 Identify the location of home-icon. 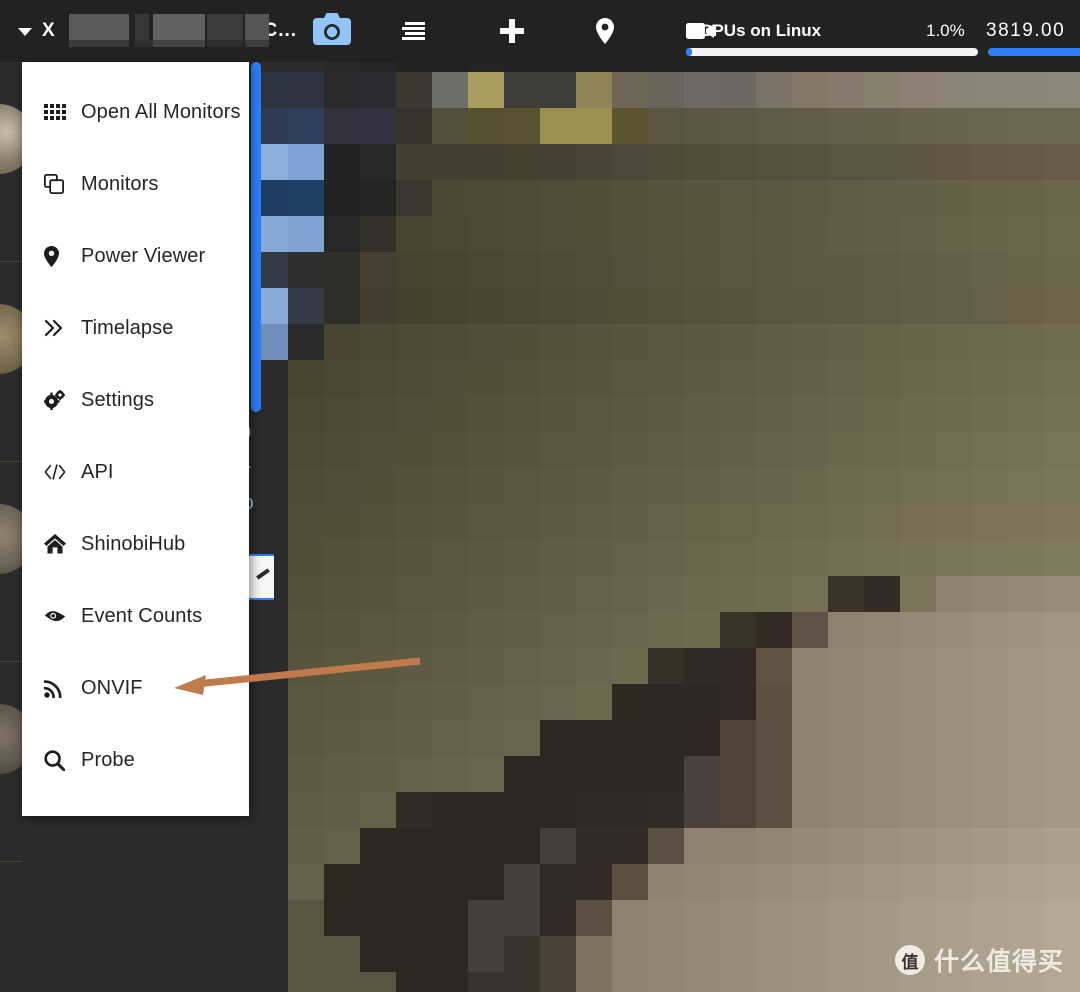
(55, 544).